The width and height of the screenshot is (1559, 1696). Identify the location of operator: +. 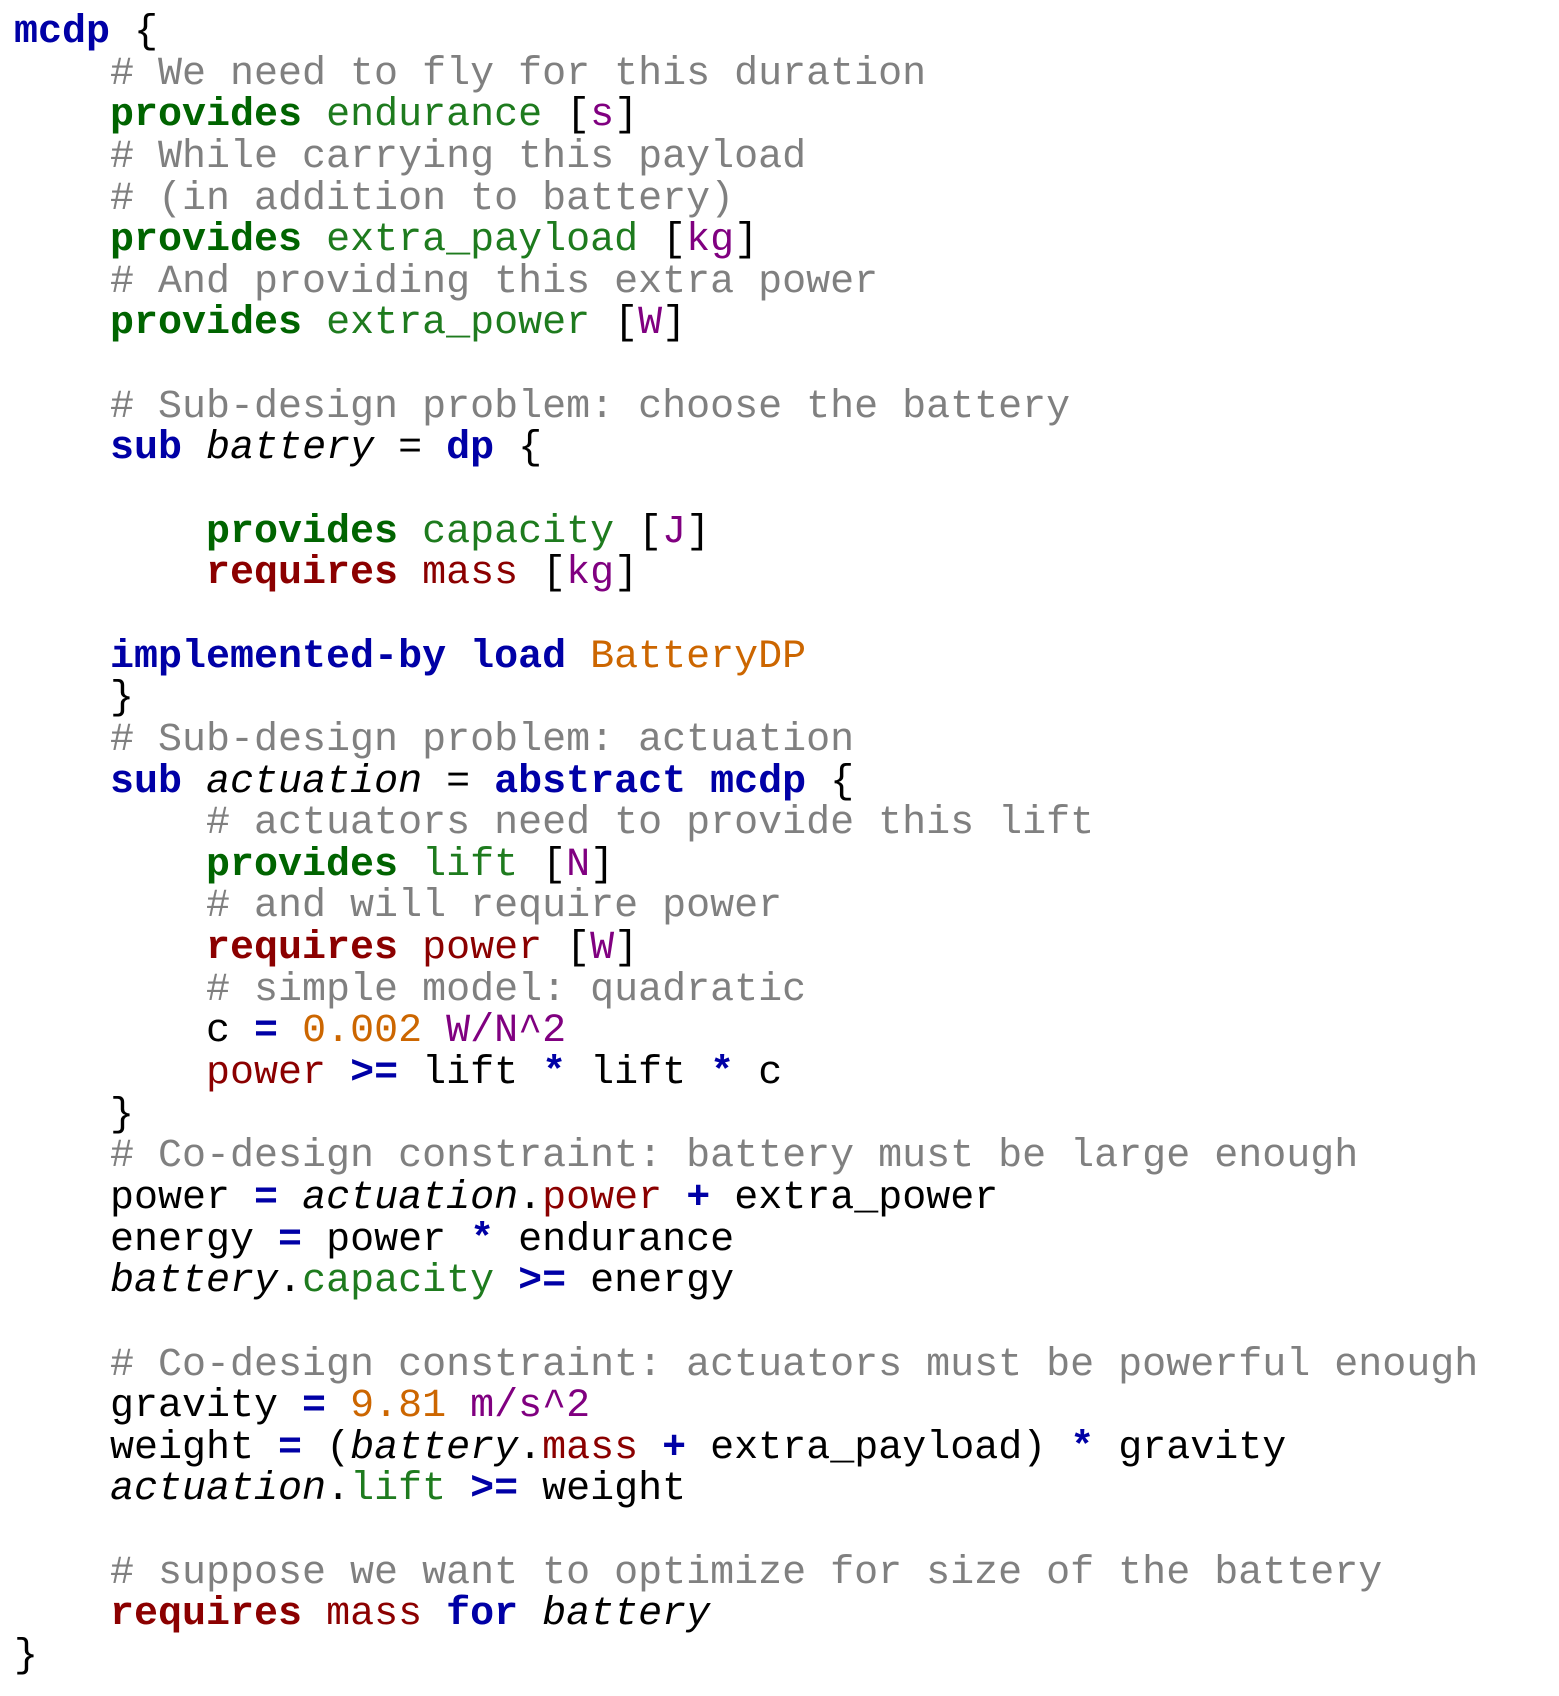
(674, 1448).